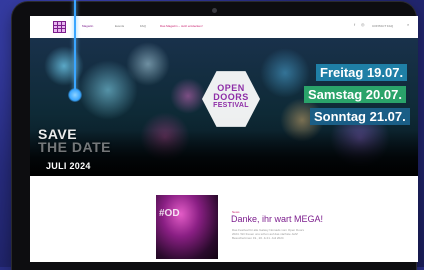 The image size is (424, 270). What do you see at coordinates (187, 227) in the screenshot?
I see `post-thumbnail: #OD` at bounding box center [187, 227].